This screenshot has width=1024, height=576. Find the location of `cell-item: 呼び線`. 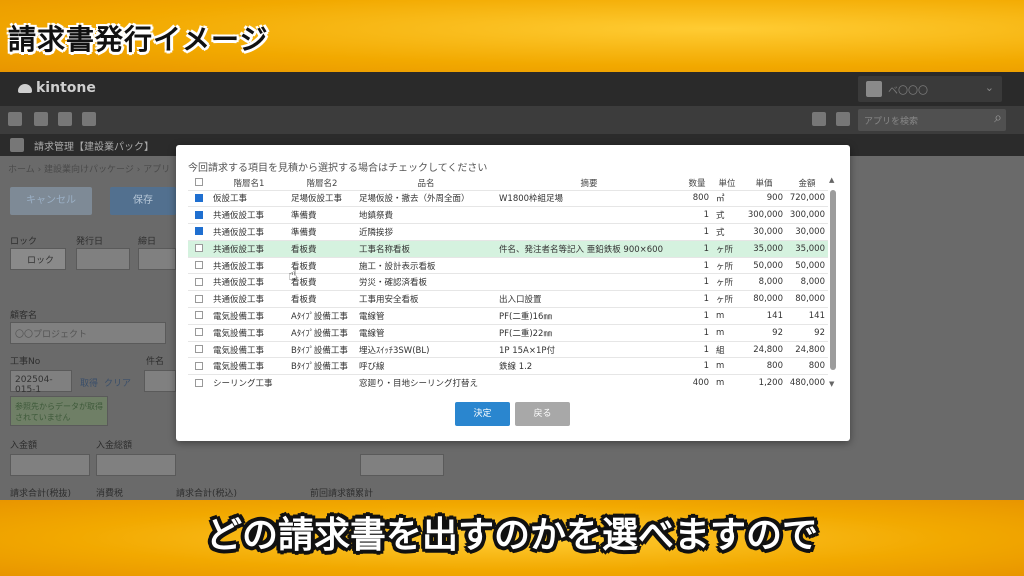

cell-item: 呼び線 is located at coordinates (426, 366).